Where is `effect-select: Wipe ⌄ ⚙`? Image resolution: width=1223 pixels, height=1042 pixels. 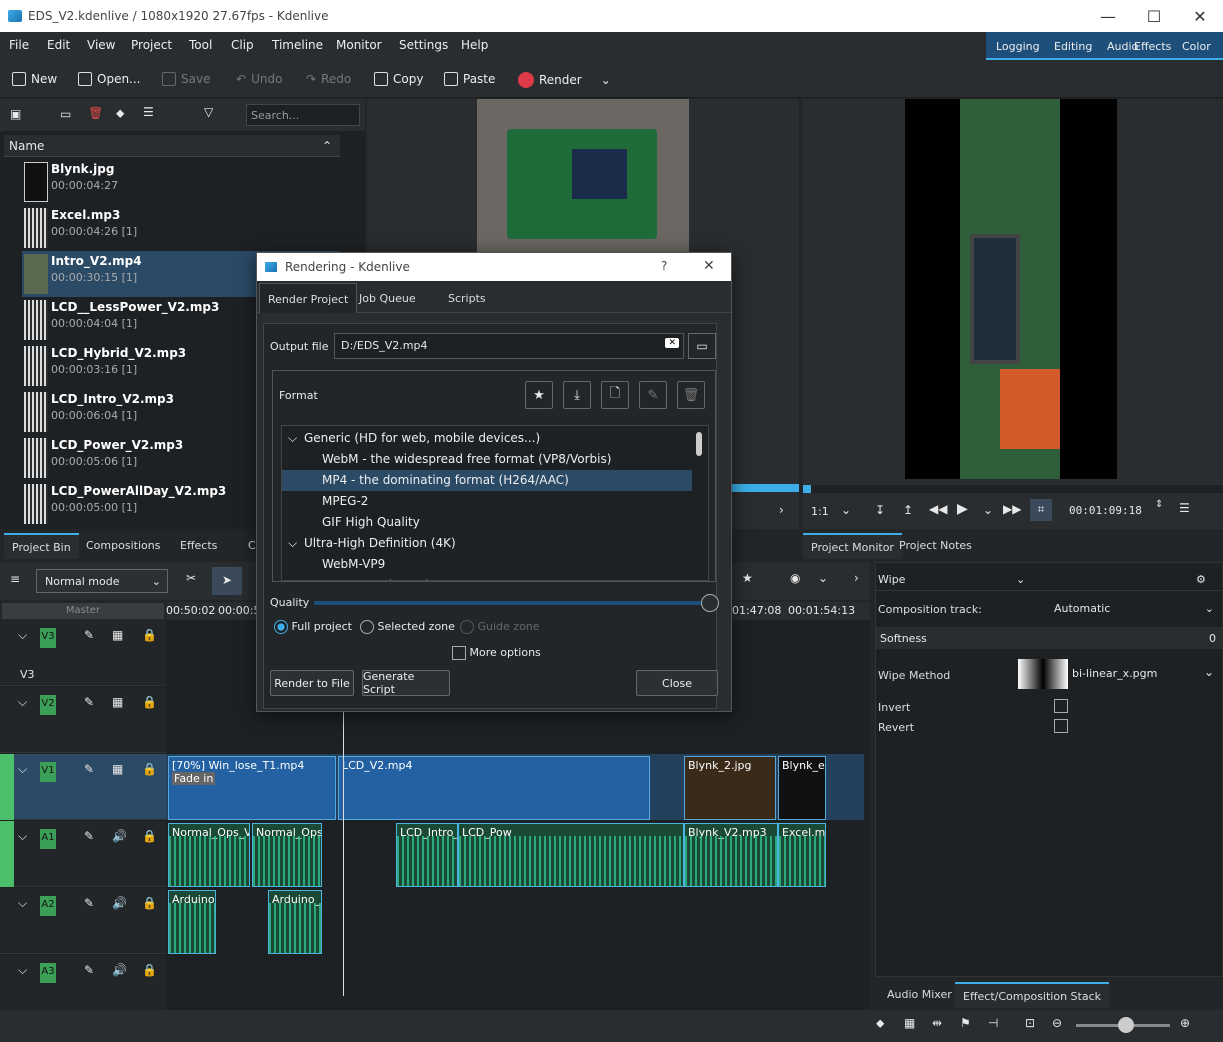
effect-select: Wipe ⌄ ⚙ is located at coordinates (1049, 579).